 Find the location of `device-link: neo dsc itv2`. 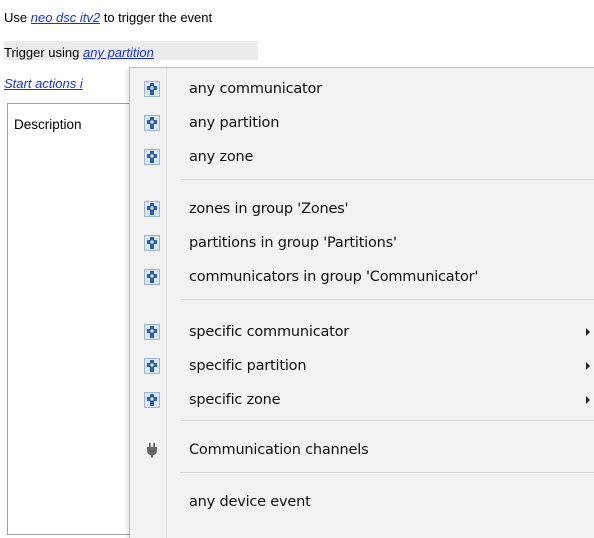

device-link: neo dsc itv2 is located at coordinates (65, 17).